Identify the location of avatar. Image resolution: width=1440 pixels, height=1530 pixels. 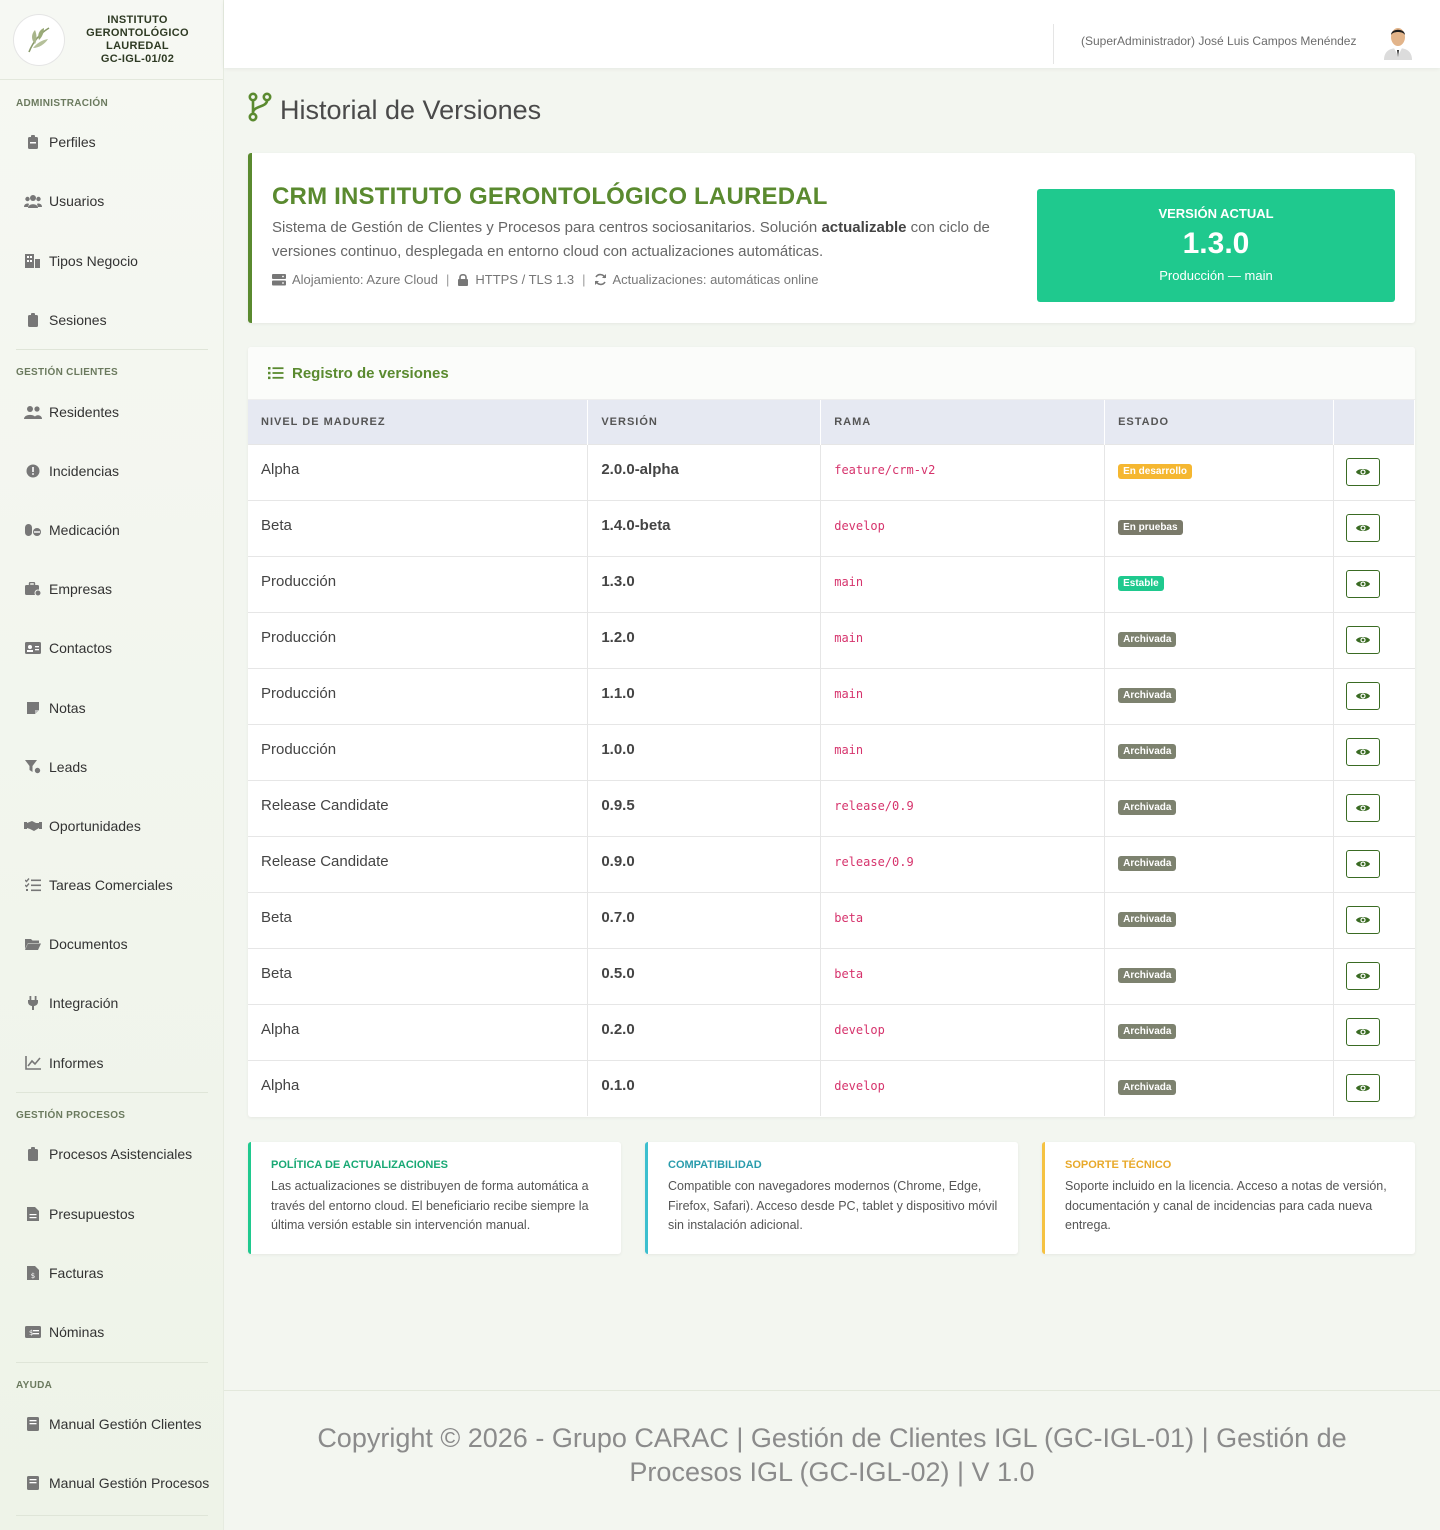
(1398, 42).